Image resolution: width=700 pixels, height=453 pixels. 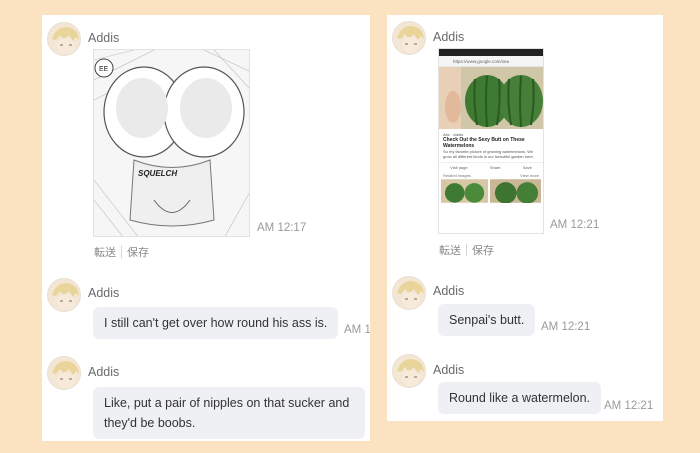 What do you see at coordinates (527, 167) in the screenshot?
I see `save-link: Save` at bounding box center [527, 167].